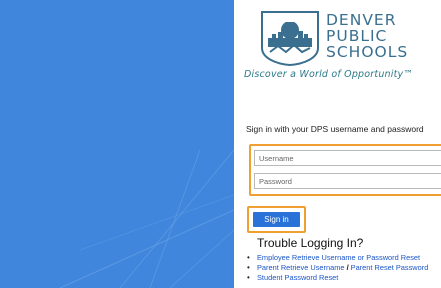  I want to click on trouble-heading: Trouble Logging In?, so click(310, 243).